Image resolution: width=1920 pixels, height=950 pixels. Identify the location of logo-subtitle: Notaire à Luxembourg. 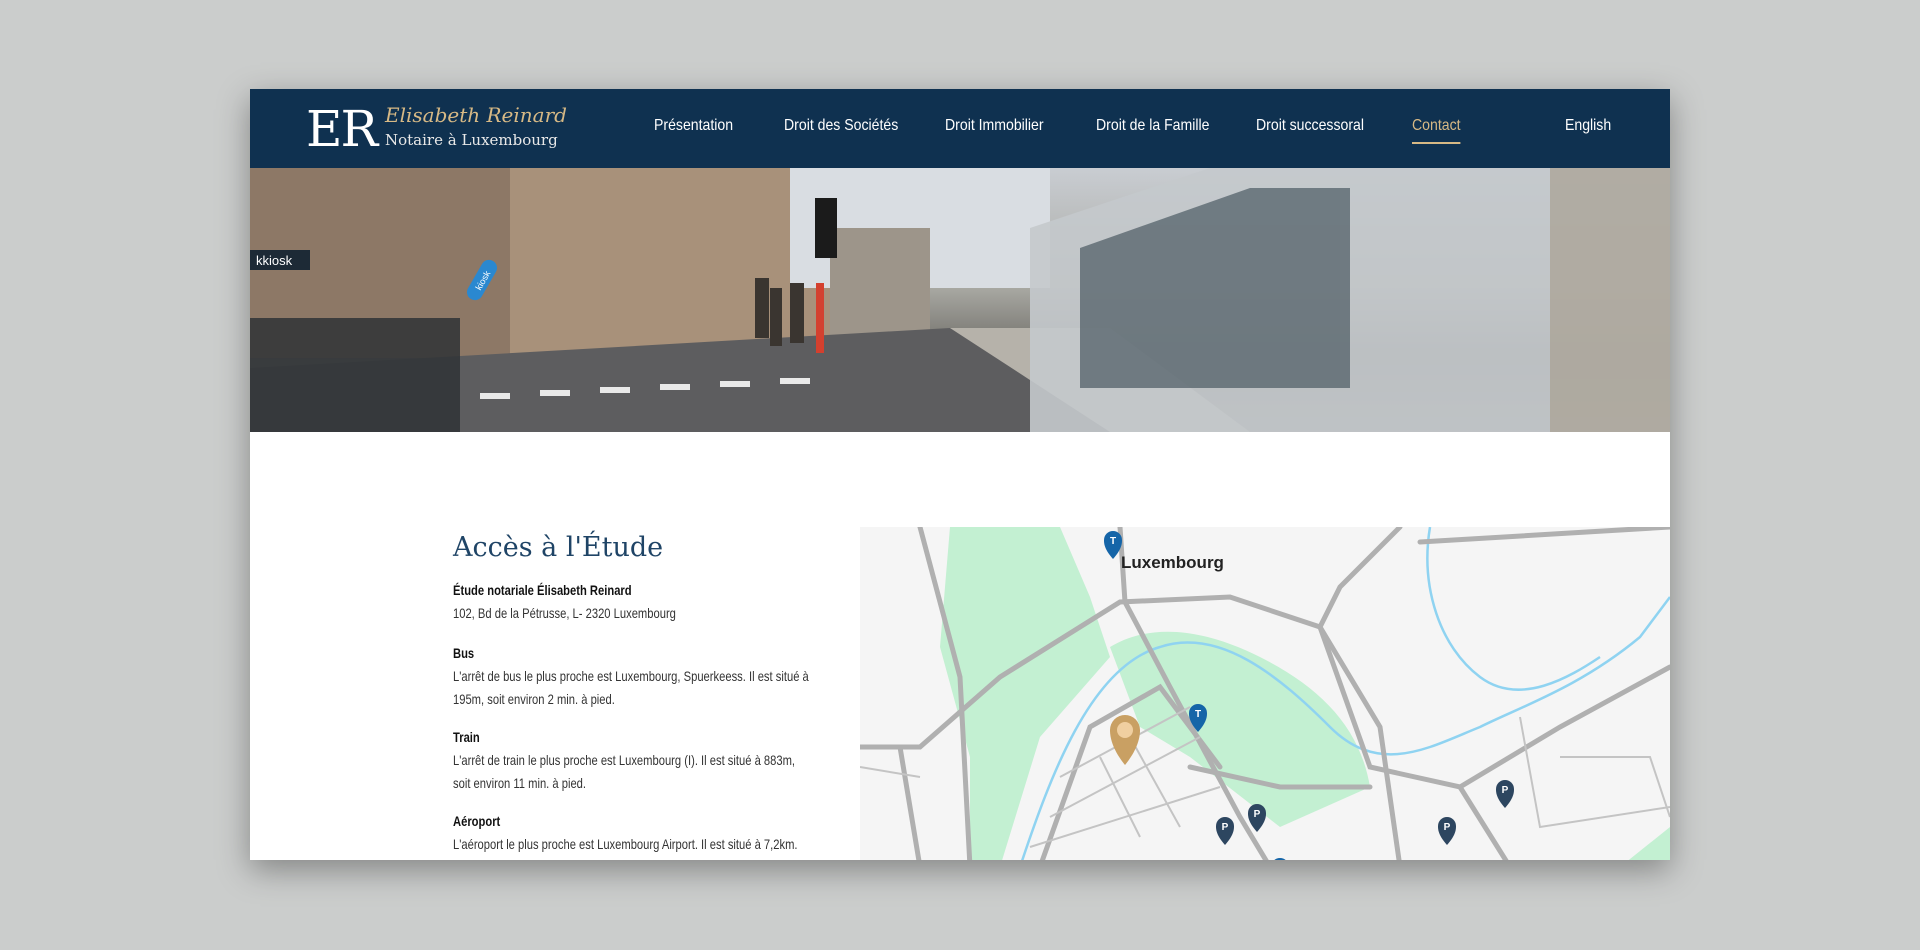
(471, 140).